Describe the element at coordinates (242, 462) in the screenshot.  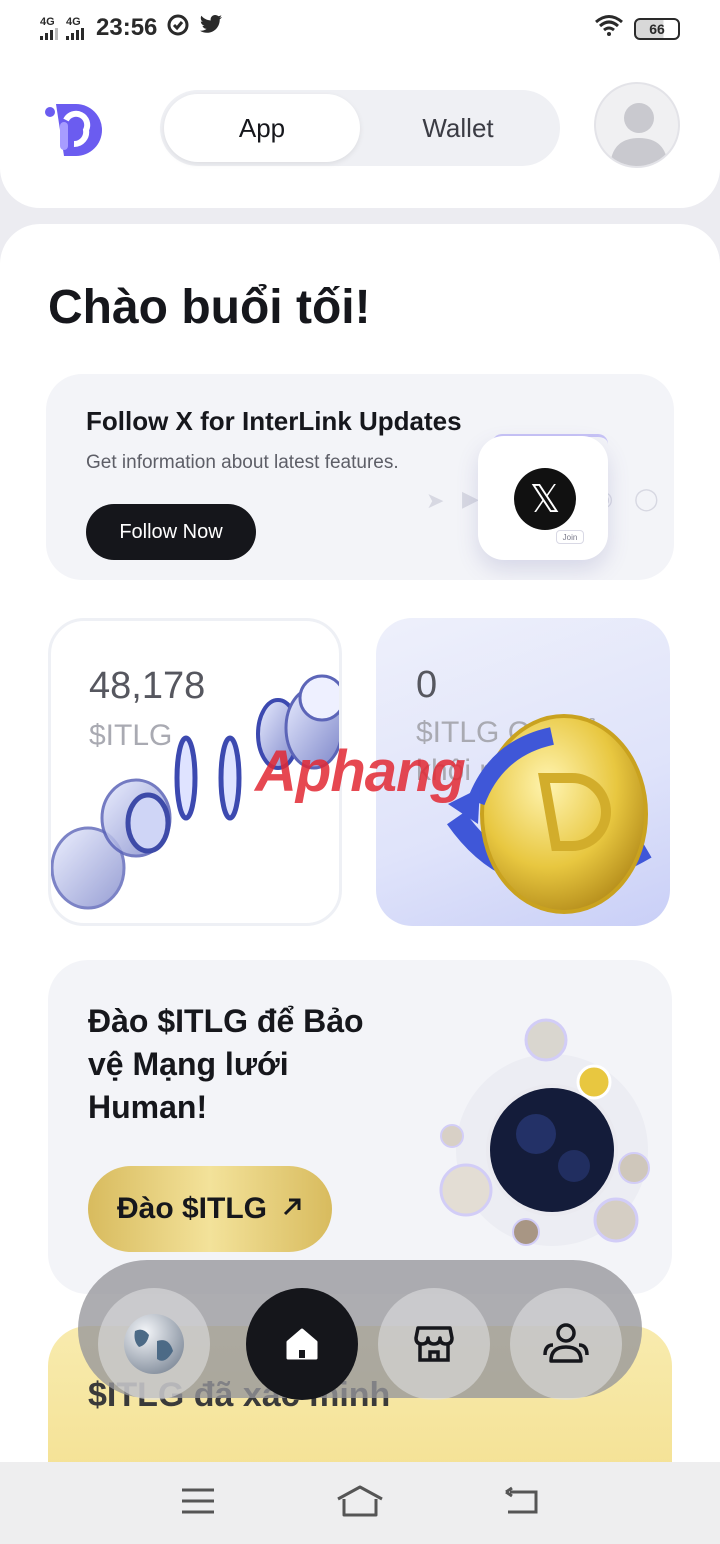
I see `follow-card-subtitle: Get information about latest features.` at that location.